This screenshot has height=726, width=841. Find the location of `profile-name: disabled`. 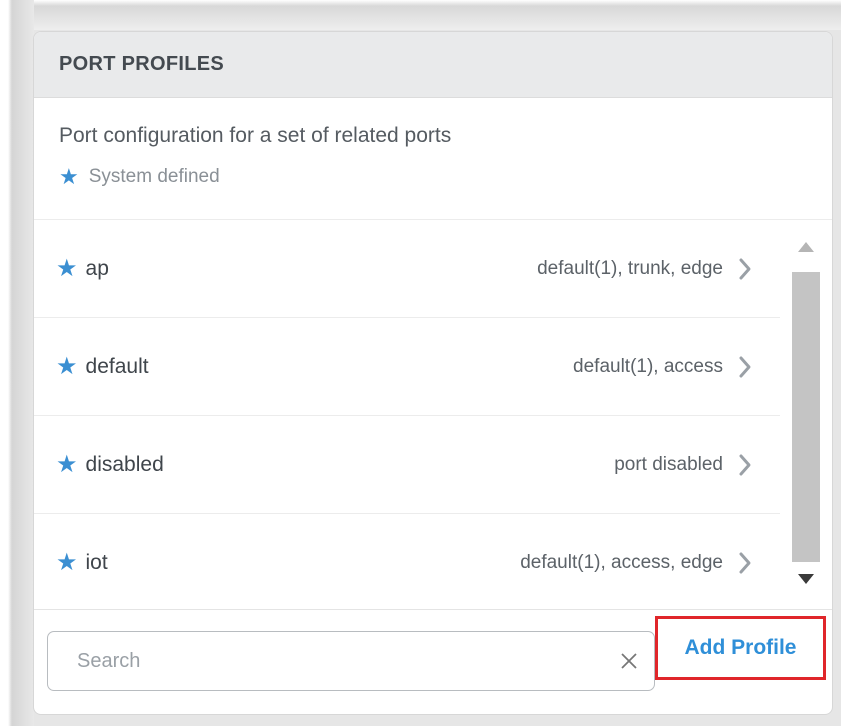

profile-name: disabled is located at coordinates (124, 464).